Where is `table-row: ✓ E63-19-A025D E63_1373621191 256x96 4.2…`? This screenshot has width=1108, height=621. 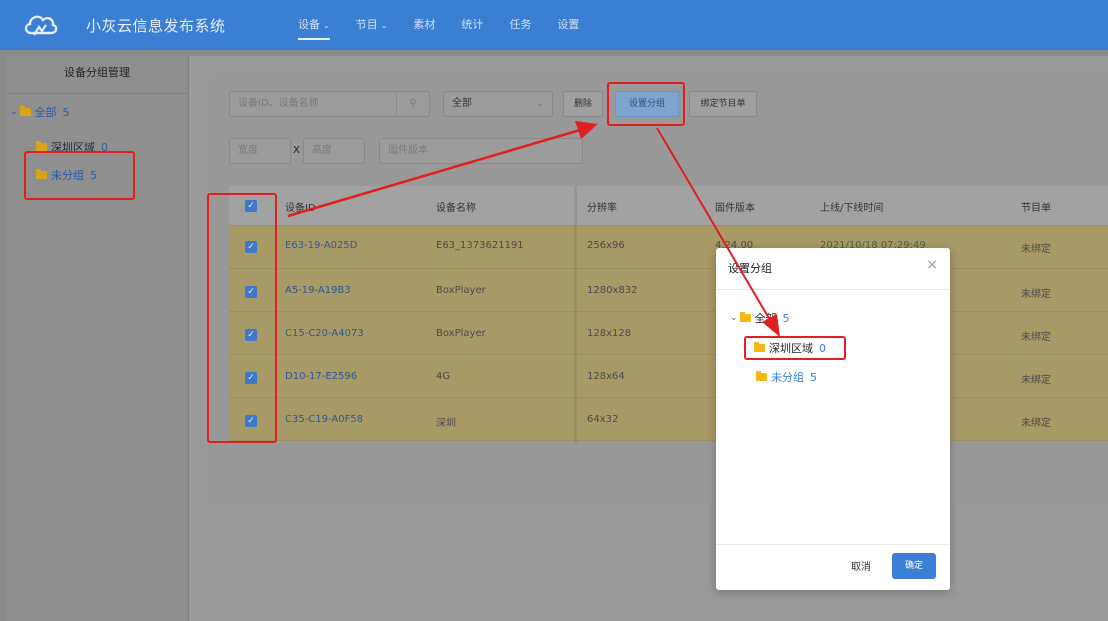
table-row: ✓ E63-19-A025D E63_1373621191 256x96 4.2… is located at coordinates (668, 247).